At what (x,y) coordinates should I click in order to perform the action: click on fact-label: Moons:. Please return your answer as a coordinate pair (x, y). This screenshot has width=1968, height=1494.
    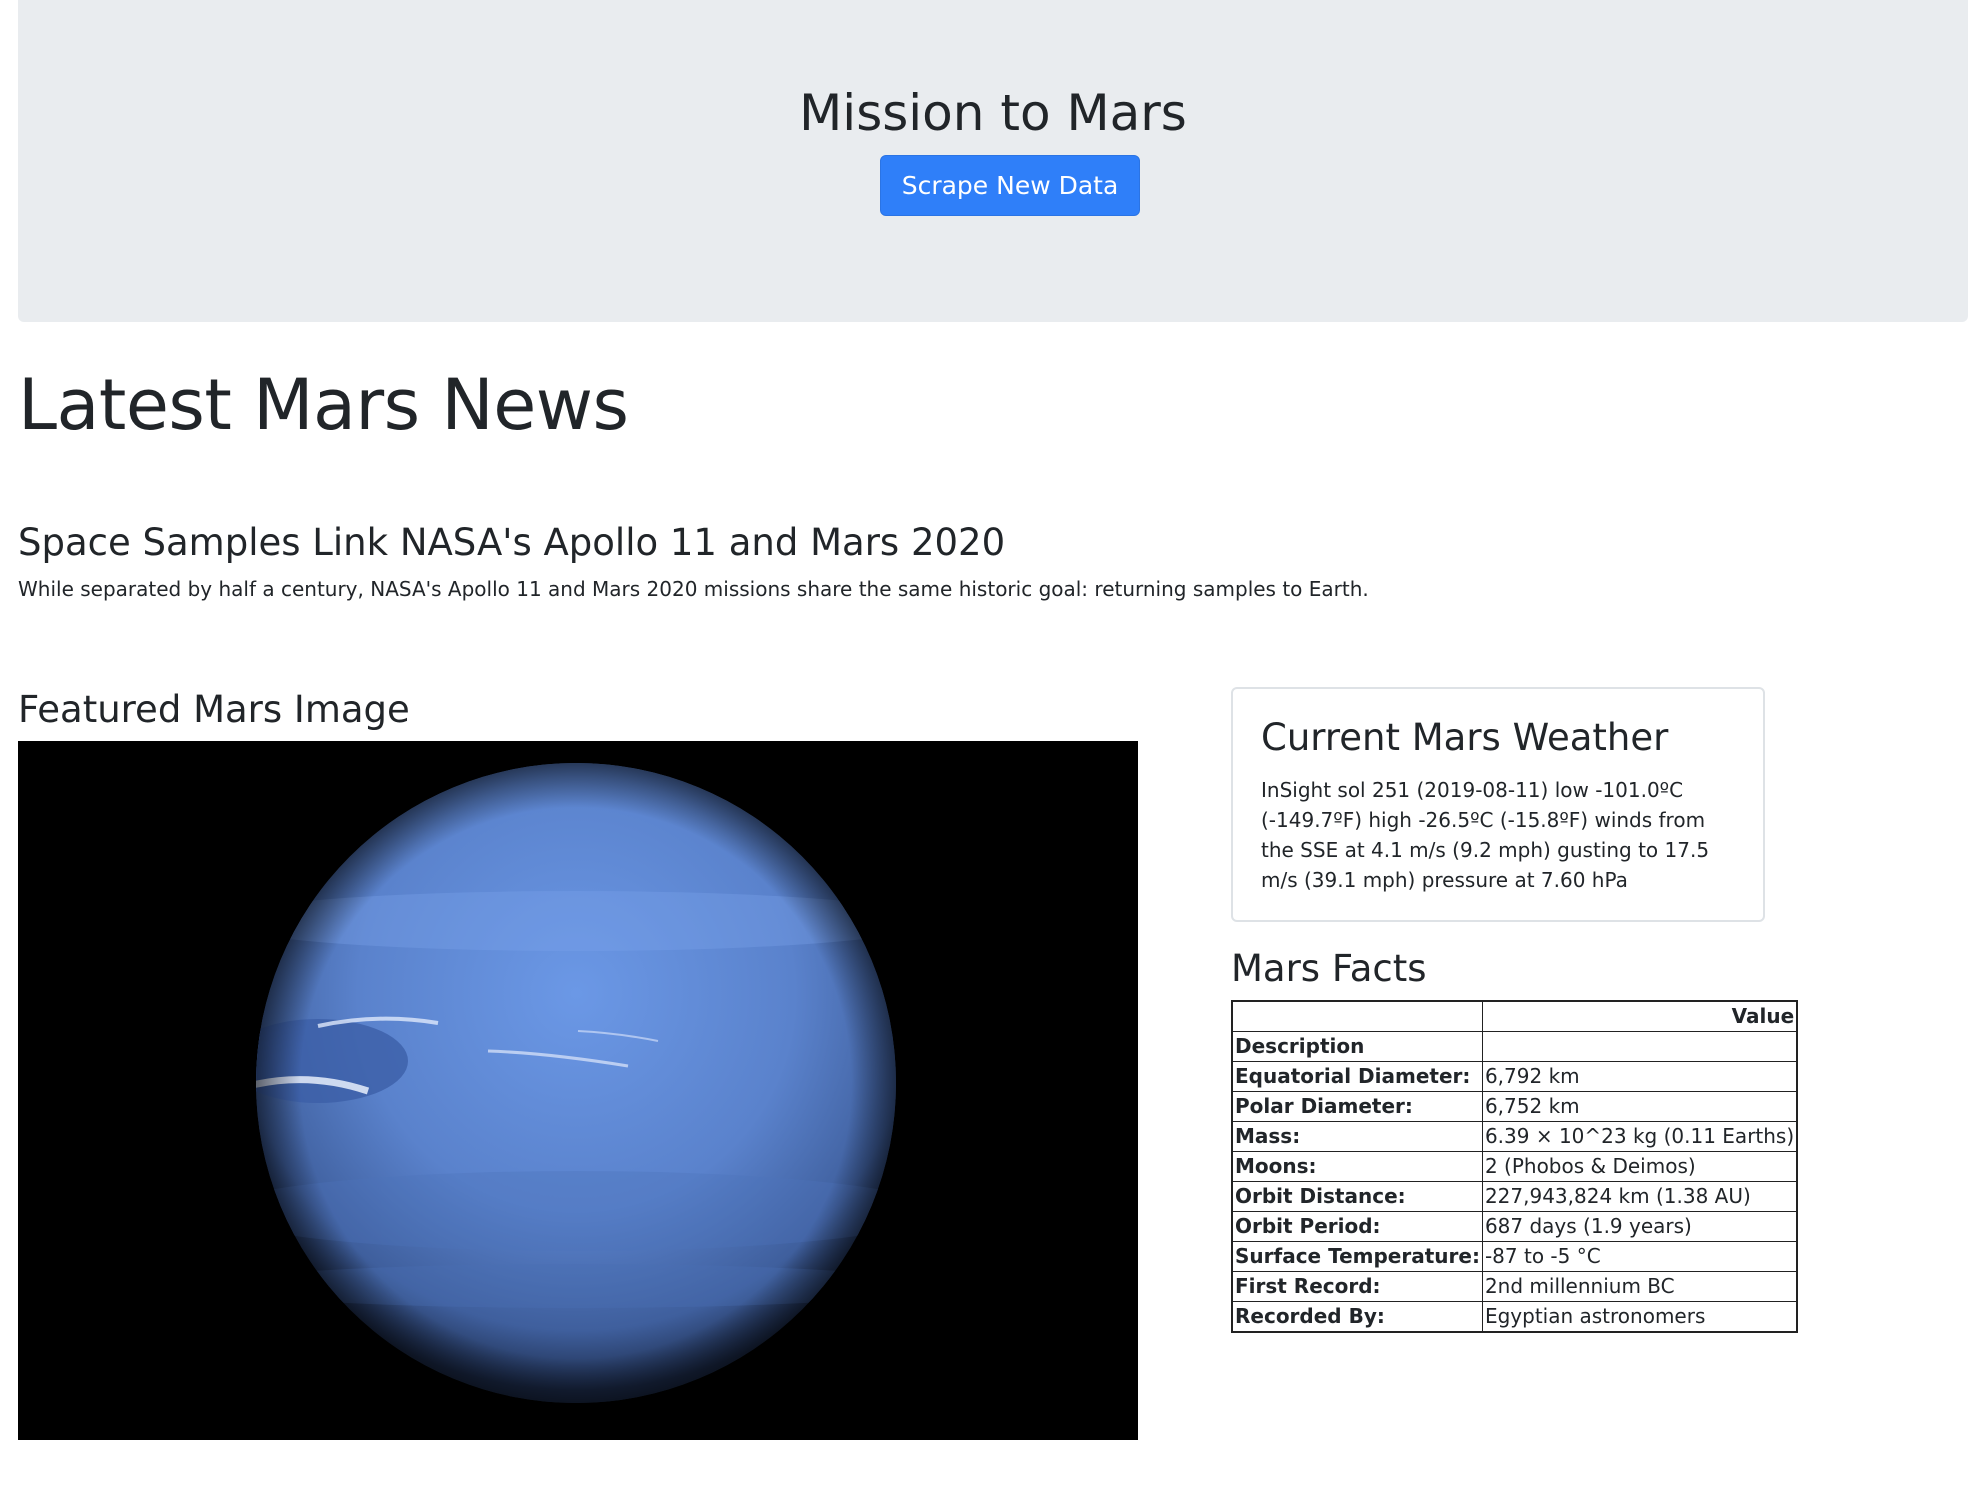
    Looking at the image, I should click on (1357, 1166).